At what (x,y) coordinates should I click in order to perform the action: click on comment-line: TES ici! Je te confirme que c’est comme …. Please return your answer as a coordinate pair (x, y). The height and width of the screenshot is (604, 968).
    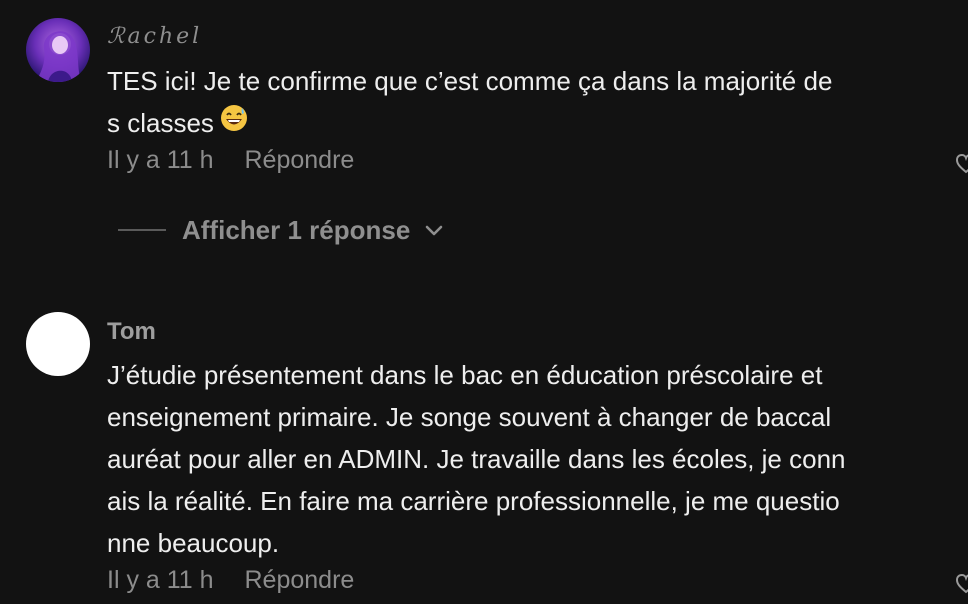
    Looking at the image, I should click on (470, 81).